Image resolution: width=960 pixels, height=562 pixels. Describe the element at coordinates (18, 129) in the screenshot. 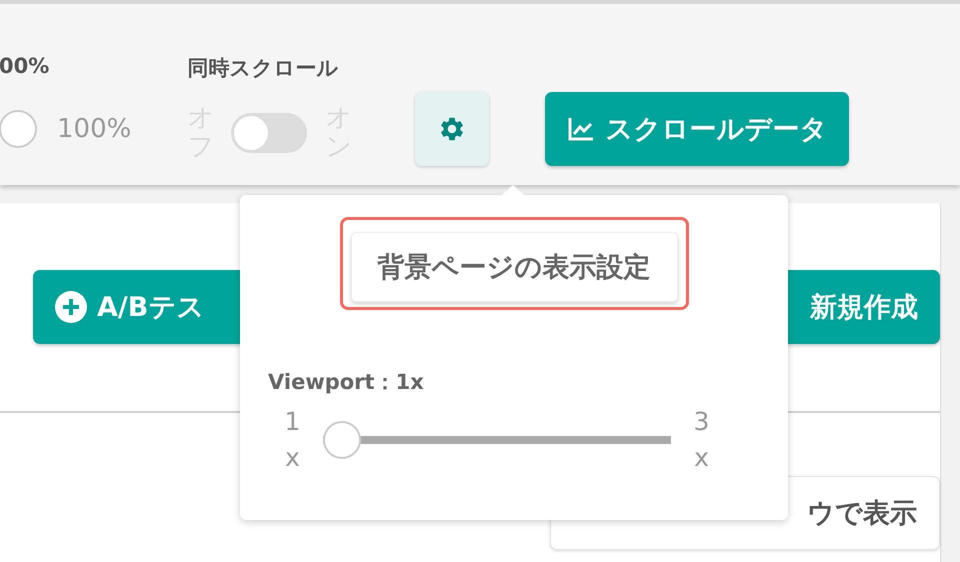

I see `zoom-slider-thumb` at that location.